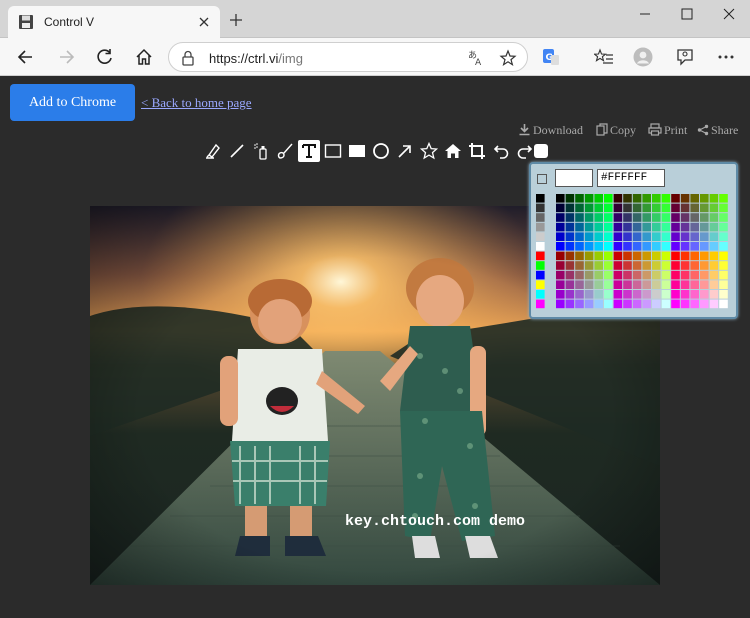 The width and height of the screenshot is (750, 618). What do you see at coordinates (542, 179) in the screenshot?
I see `current-color-swatch` at bounding box center [542, 179].